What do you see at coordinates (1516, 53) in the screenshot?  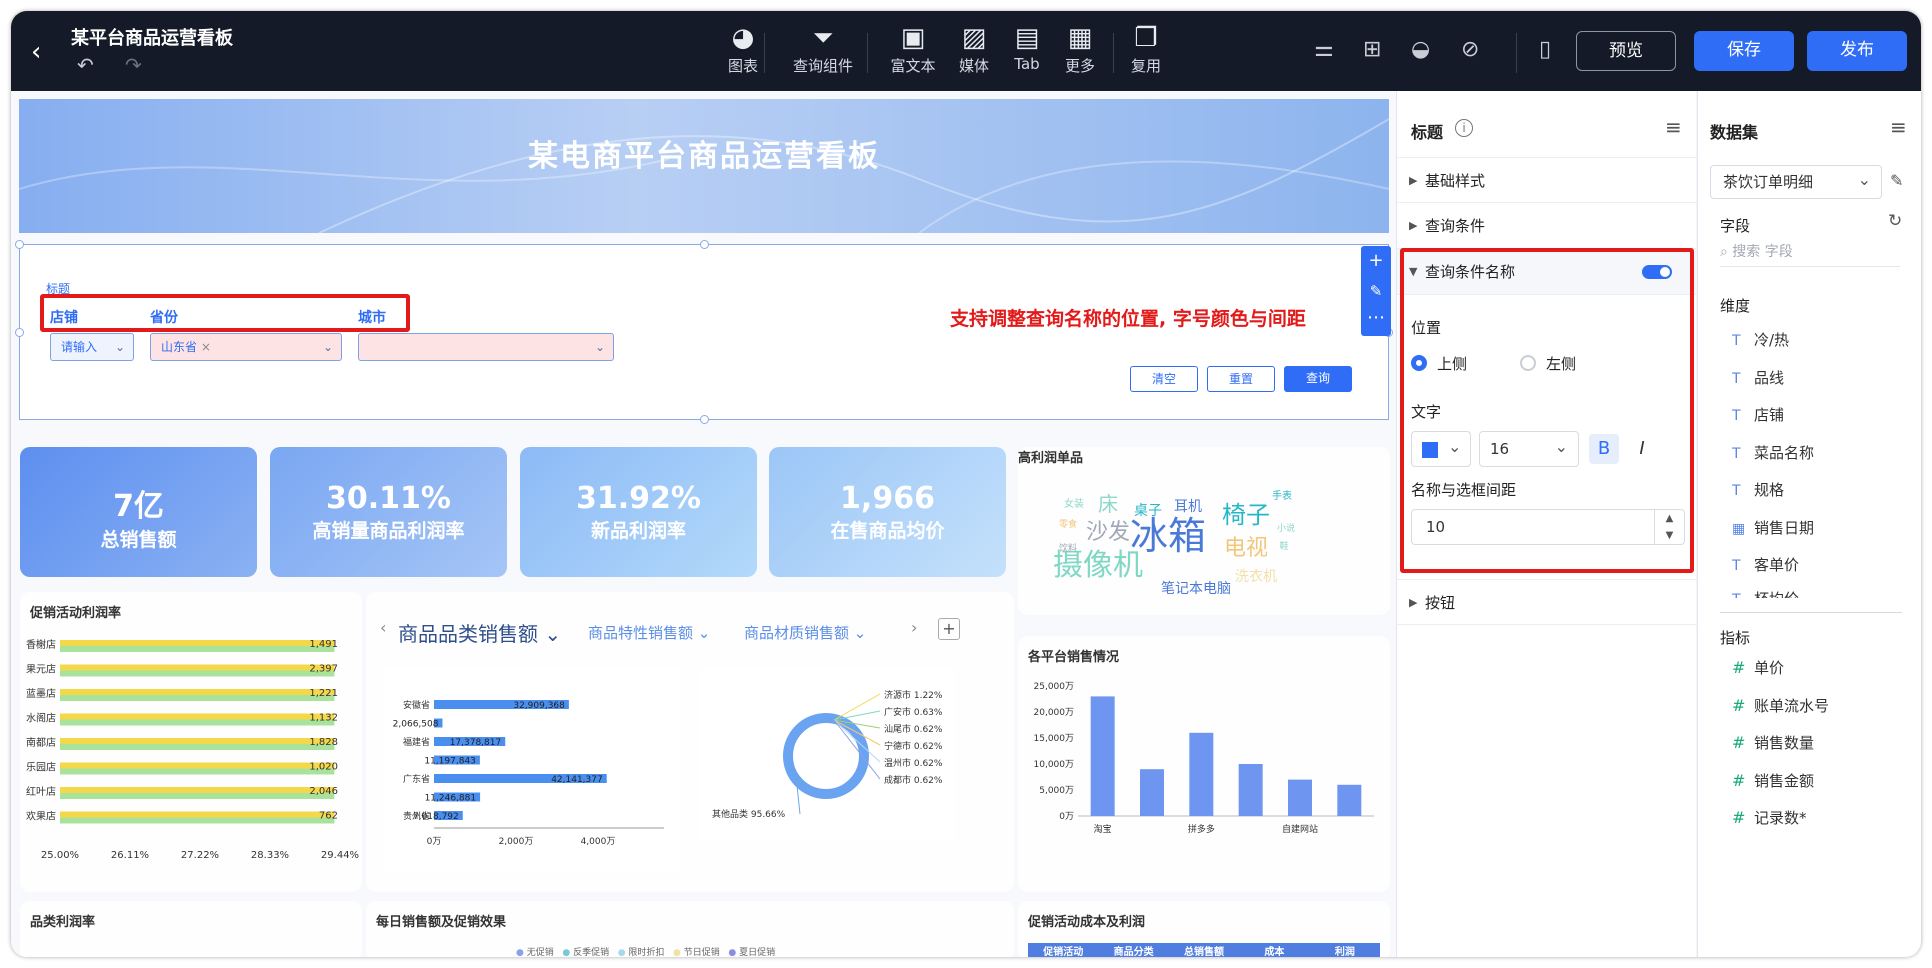 I see `toolbar-divider` at bounding box center [1516, 53].